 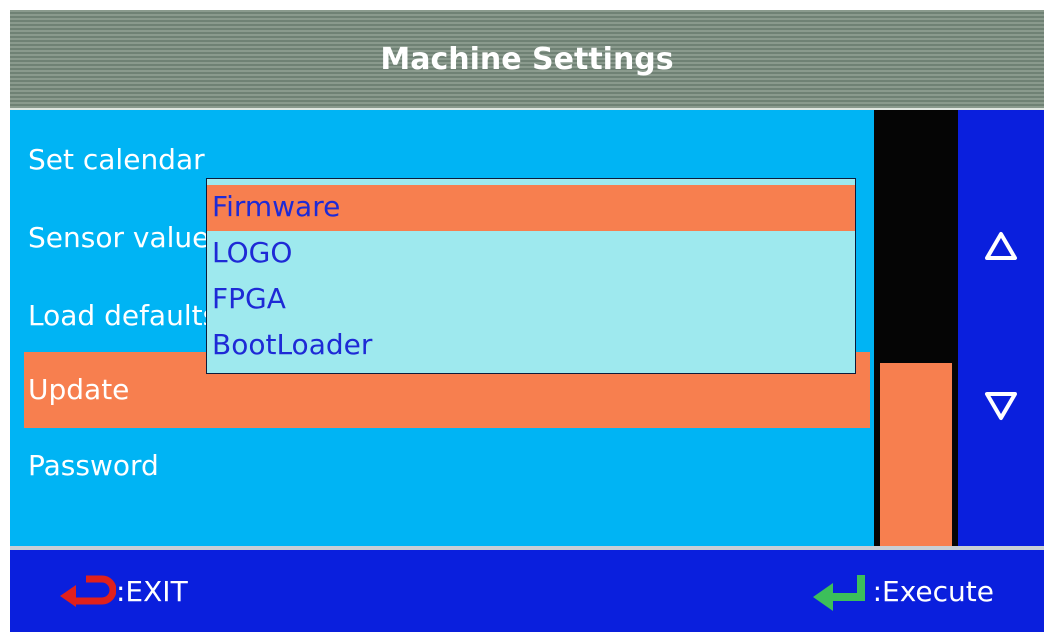 I want to click on menu-item-password: Password, so click(x=447, y=466).